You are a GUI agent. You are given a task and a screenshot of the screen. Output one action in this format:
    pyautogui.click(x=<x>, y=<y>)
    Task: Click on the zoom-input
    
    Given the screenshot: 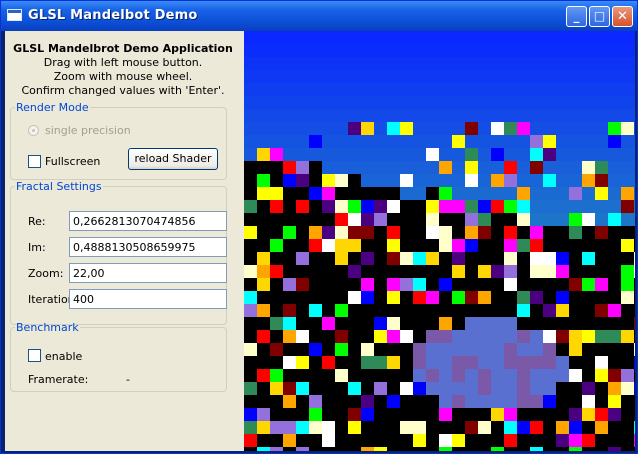 What is the action you would take?
    pyautogui.click(x=148, y=273)
    